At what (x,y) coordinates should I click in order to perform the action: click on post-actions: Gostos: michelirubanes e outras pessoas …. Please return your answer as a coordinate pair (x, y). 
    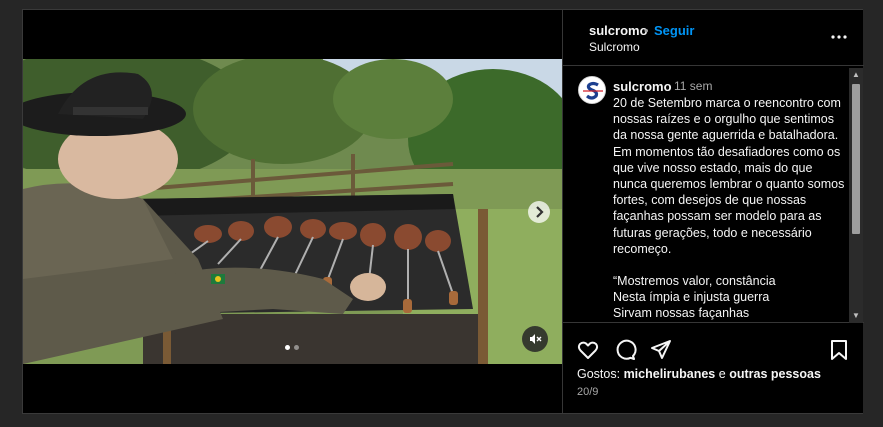
    Looking at the image, I should click on (713, 368).